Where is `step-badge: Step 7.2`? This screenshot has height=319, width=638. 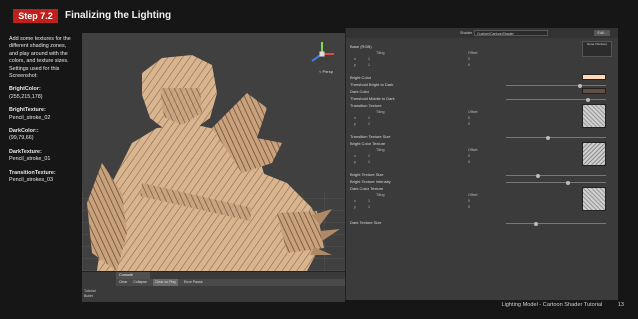 step-badge: Step 7.2 is located at coordinates (35, 16).